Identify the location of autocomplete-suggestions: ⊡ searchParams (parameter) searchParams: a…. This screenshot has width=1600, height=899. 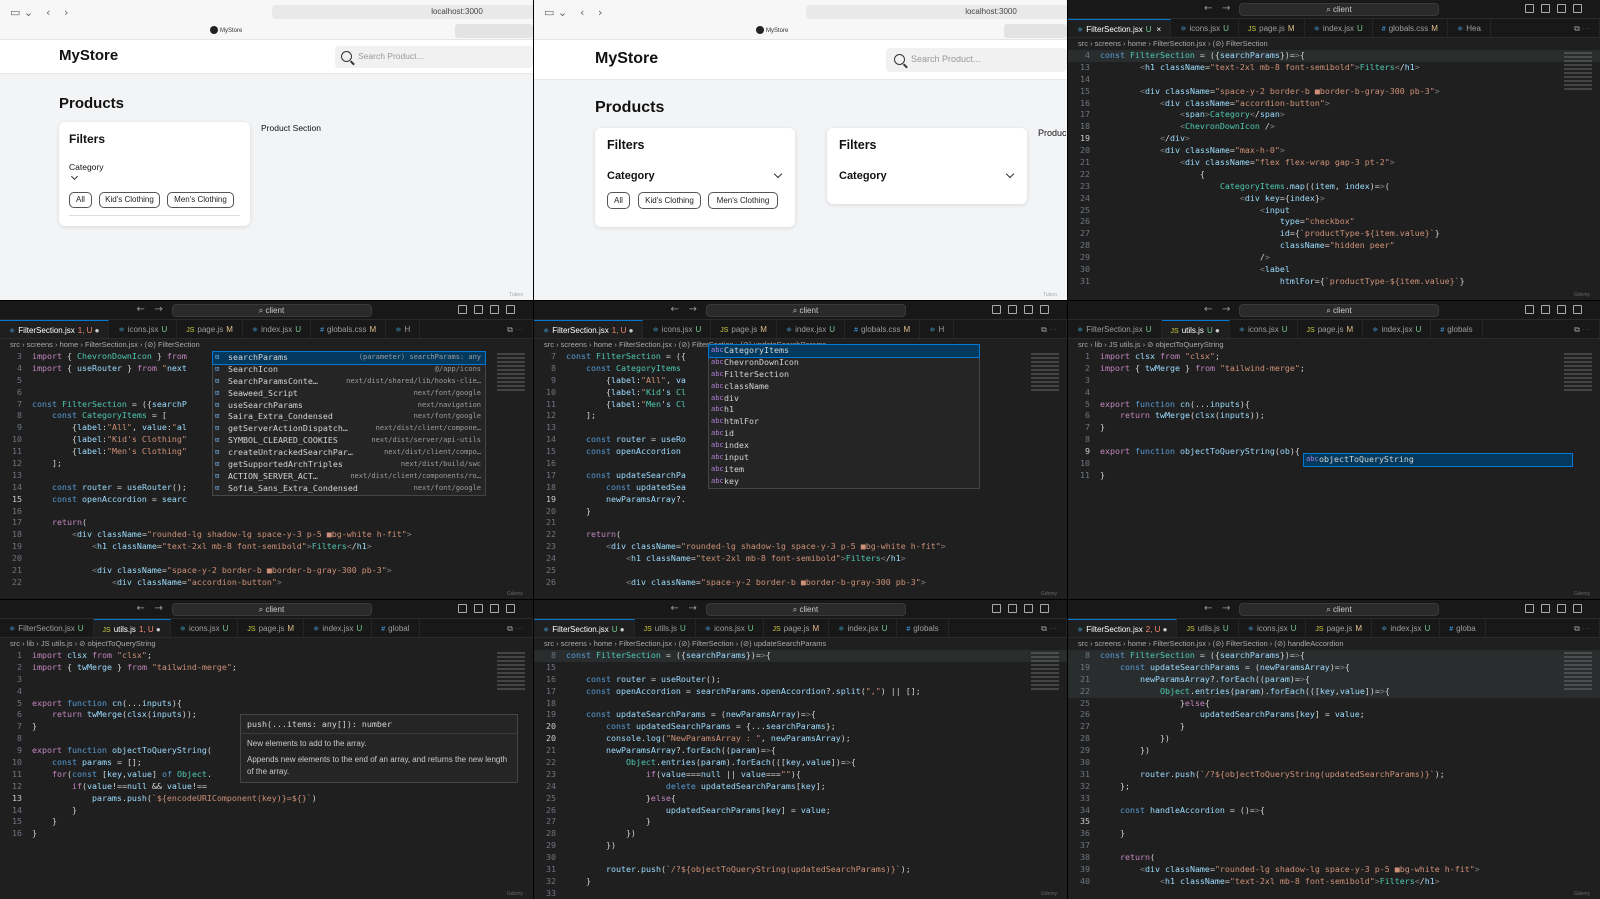
(349, 423).